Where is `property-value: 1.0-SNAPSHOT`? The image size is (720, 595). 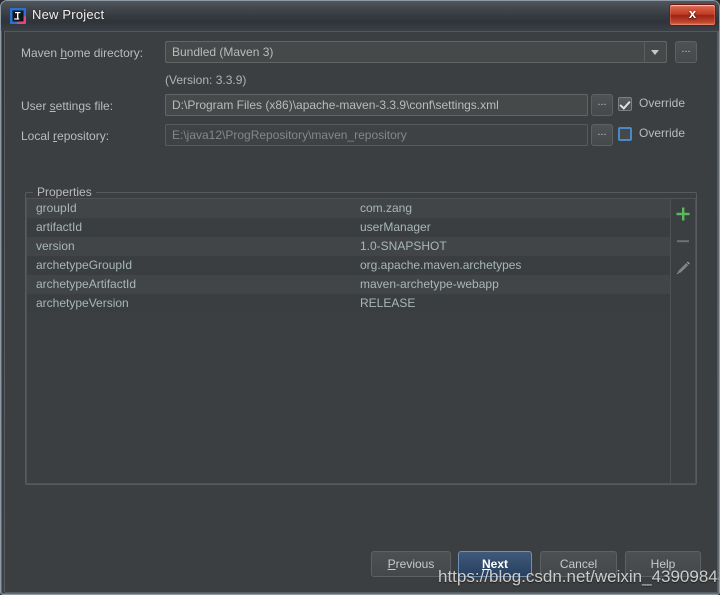
property-value: 1.0-SNAPSHOT is located at coordinates (403, 246).